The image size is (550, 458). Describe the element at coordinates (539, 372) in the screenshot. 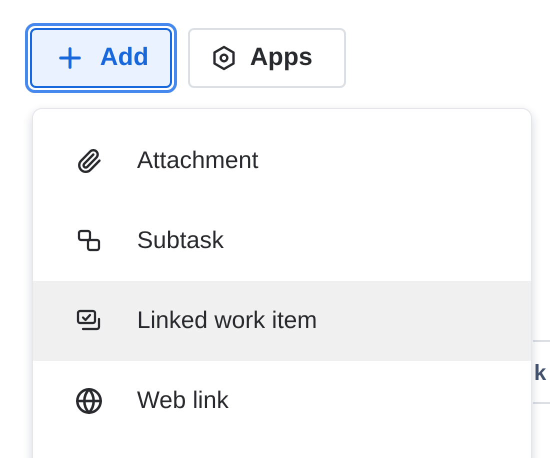

I see `column-text: k` at that location.